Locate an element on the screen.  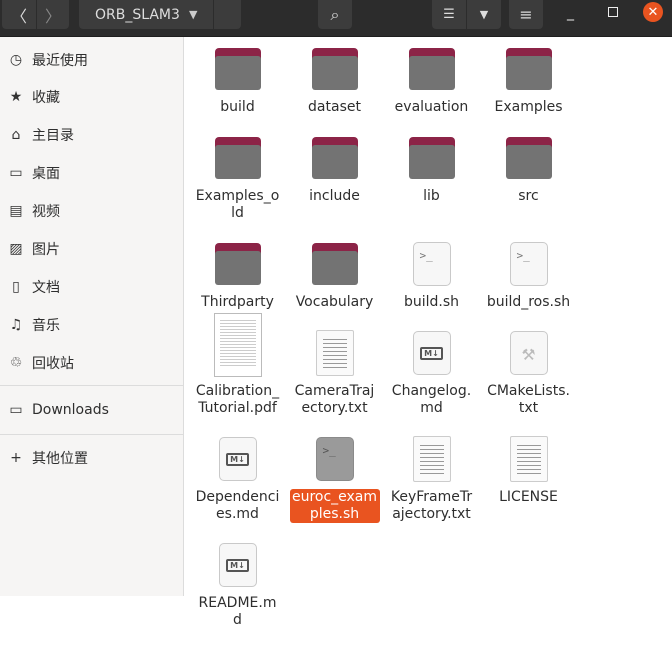
view-list-button: ☰ is located at coordinates (449, 14).